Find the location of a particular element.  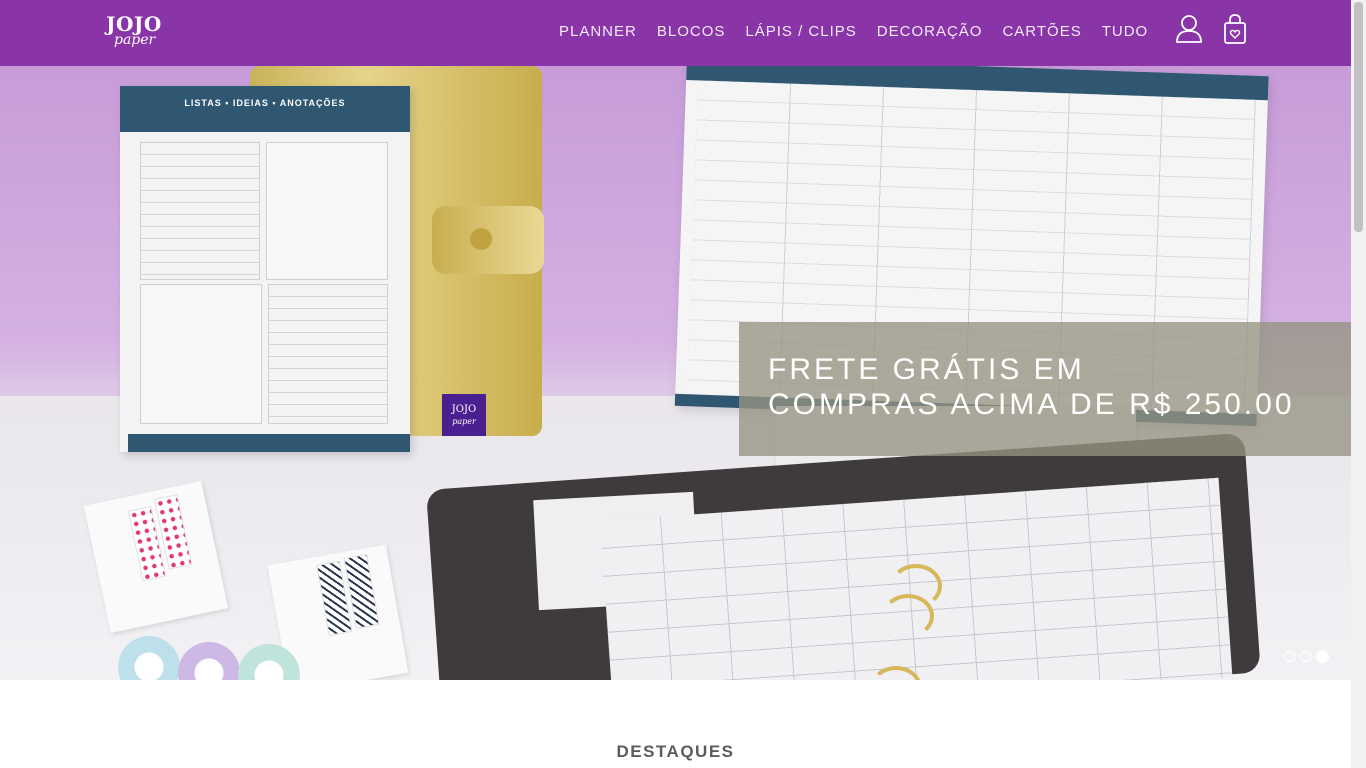

nav-item-cartoes: CARTÕES is located at coordinates (1041, 31).